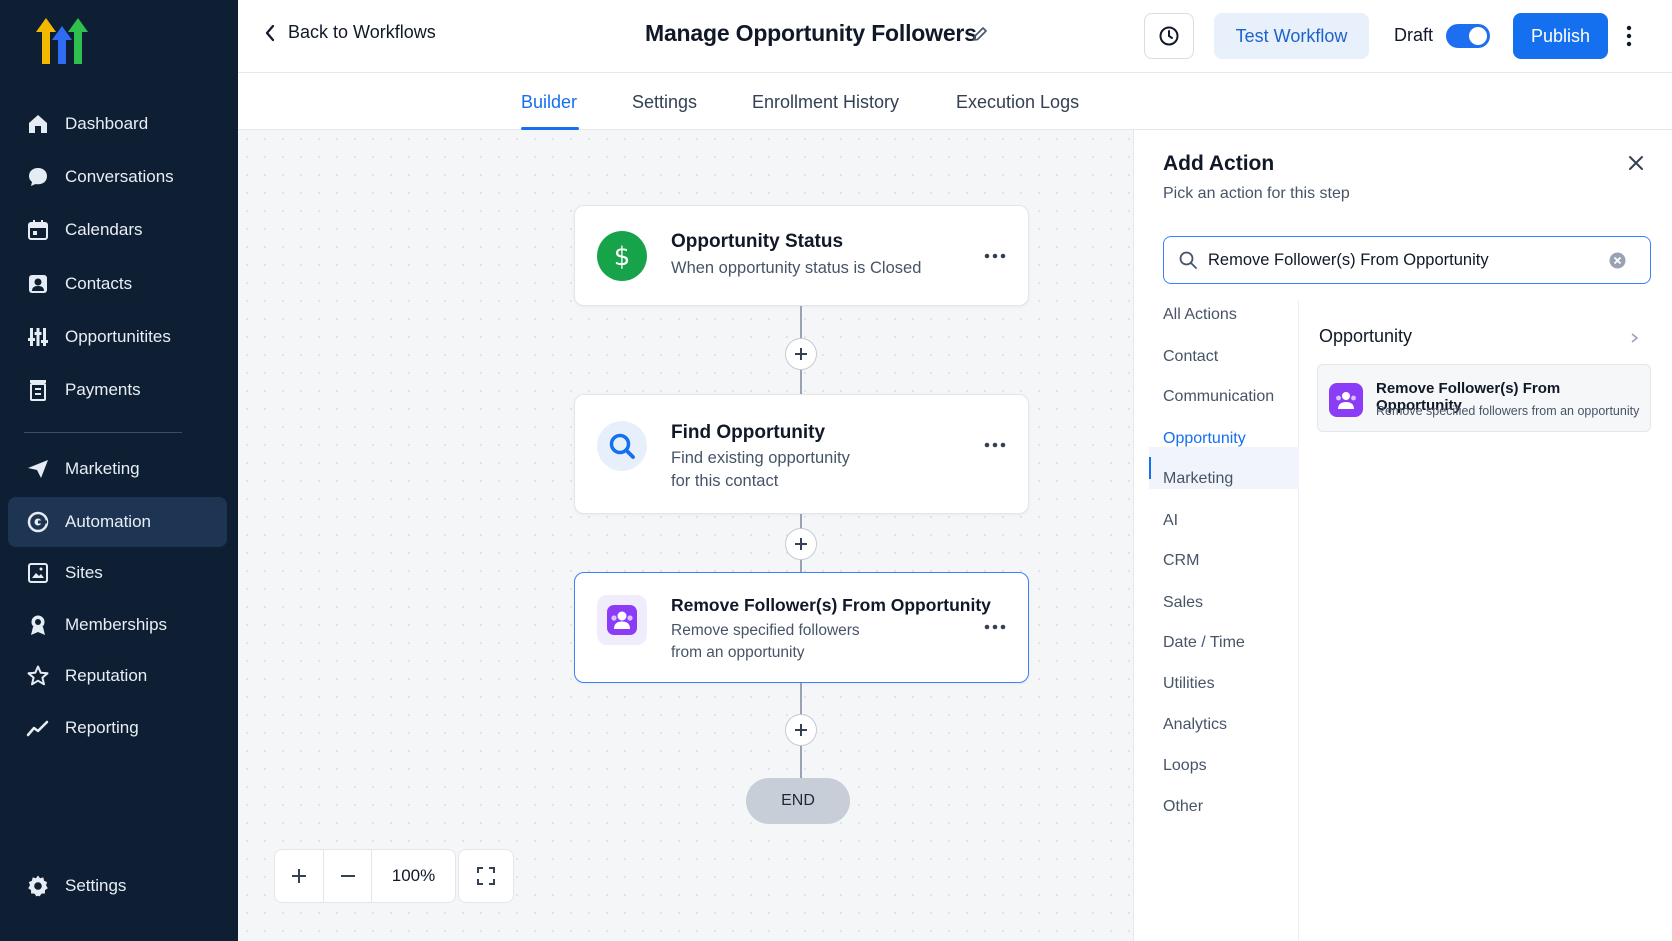  I want to click on sidebar-item-label: Reputation, so click(106, 675).